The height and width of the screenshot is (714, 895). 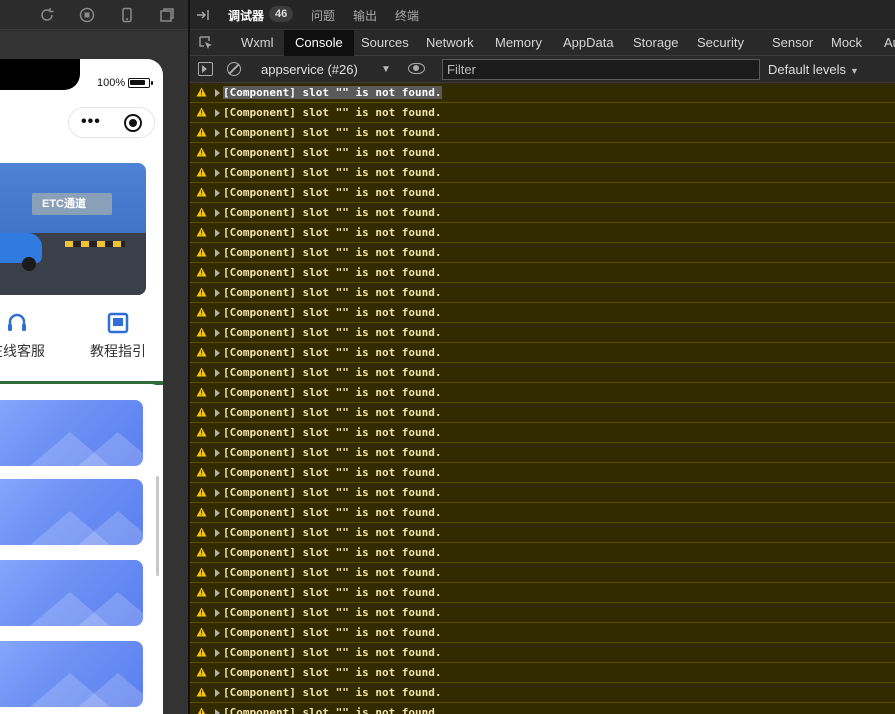 I want to click on tab-memory: Memory, so click(x=518, y=43).